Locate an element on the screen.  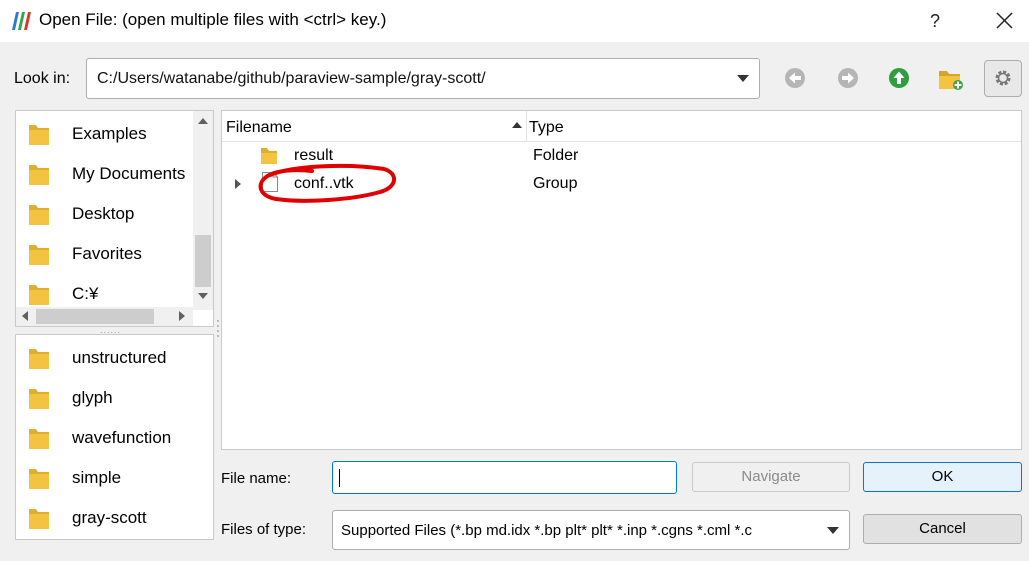
sidebar-item-label: gray-scott is located at coordinates (109, 517).